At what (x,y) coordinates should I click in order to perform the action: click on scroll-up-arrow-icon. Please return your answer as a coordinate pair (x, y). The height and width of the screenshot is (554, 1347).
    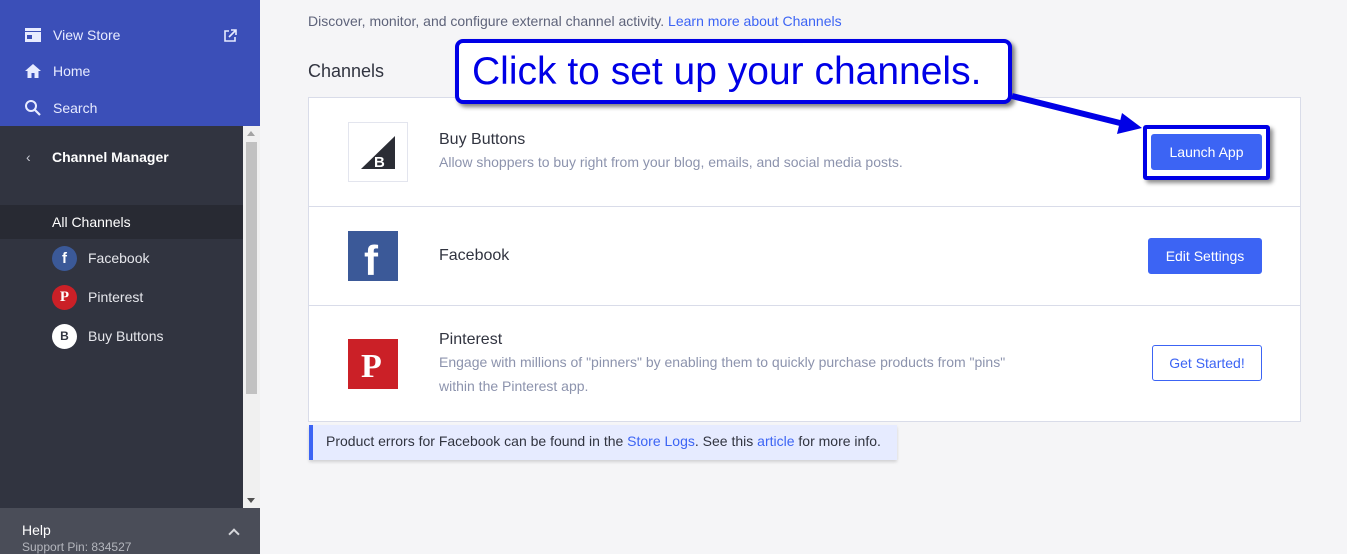
    Looking at the image, I should click on (251, 133).